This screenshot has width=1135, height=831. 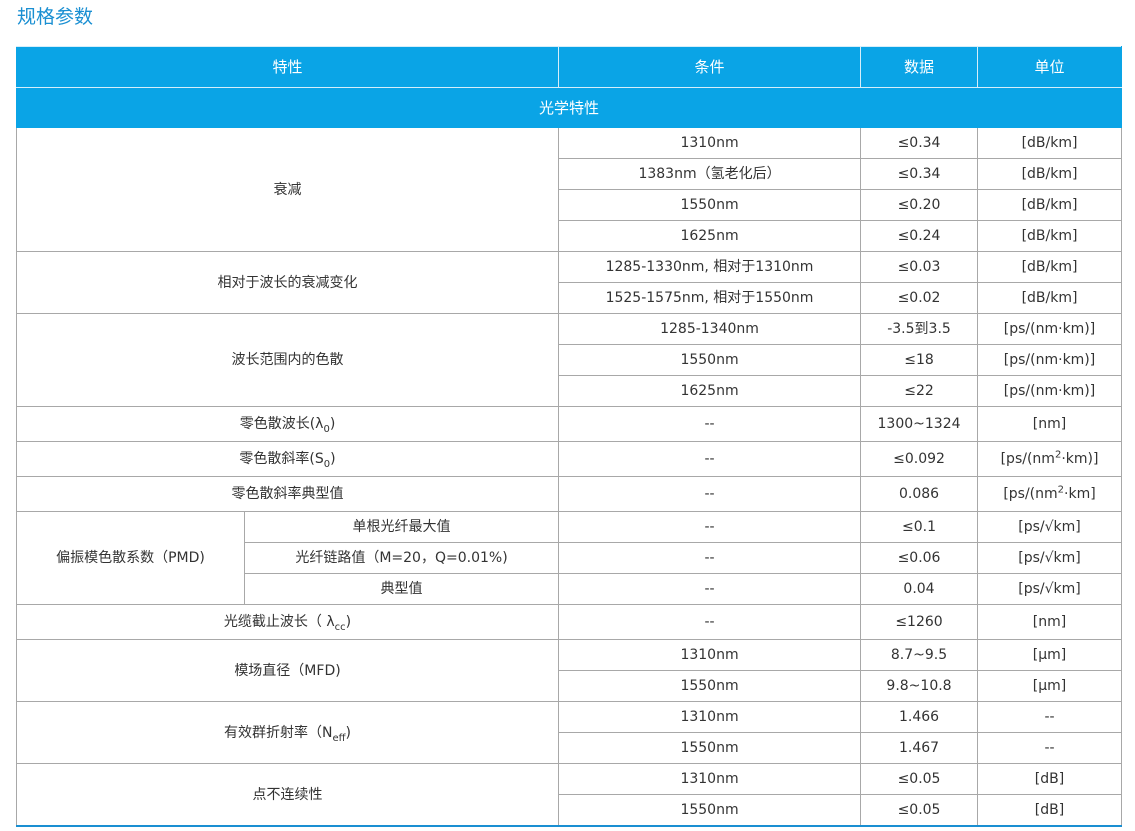 I want to click on property-dispersion: 波长范围内的色散, so click(x=287, y=360).